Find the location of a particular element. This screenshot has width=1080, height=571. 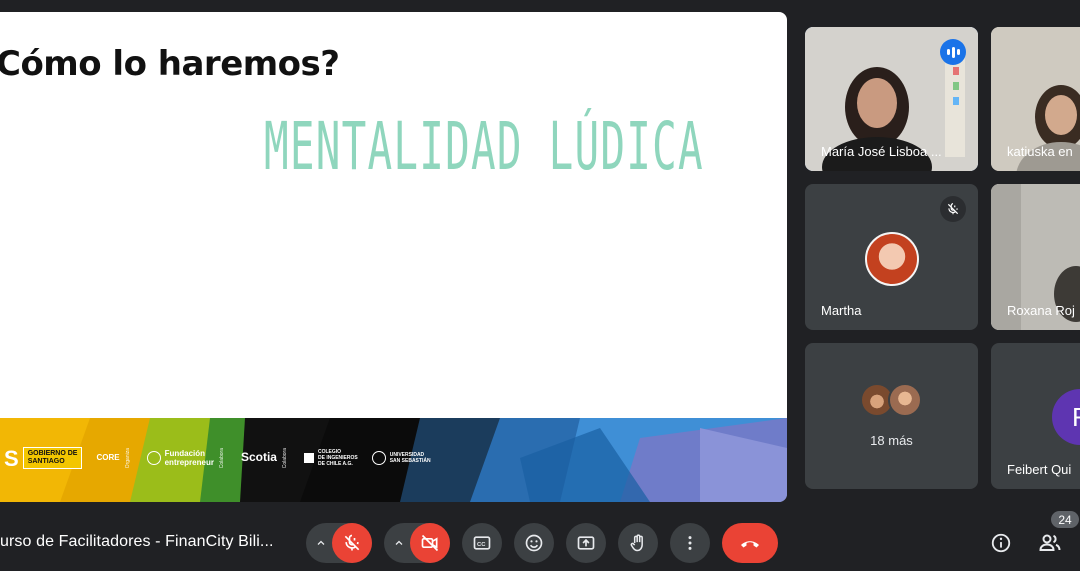

participant-tile: katiuska en is located at coordinates (1035, 99).